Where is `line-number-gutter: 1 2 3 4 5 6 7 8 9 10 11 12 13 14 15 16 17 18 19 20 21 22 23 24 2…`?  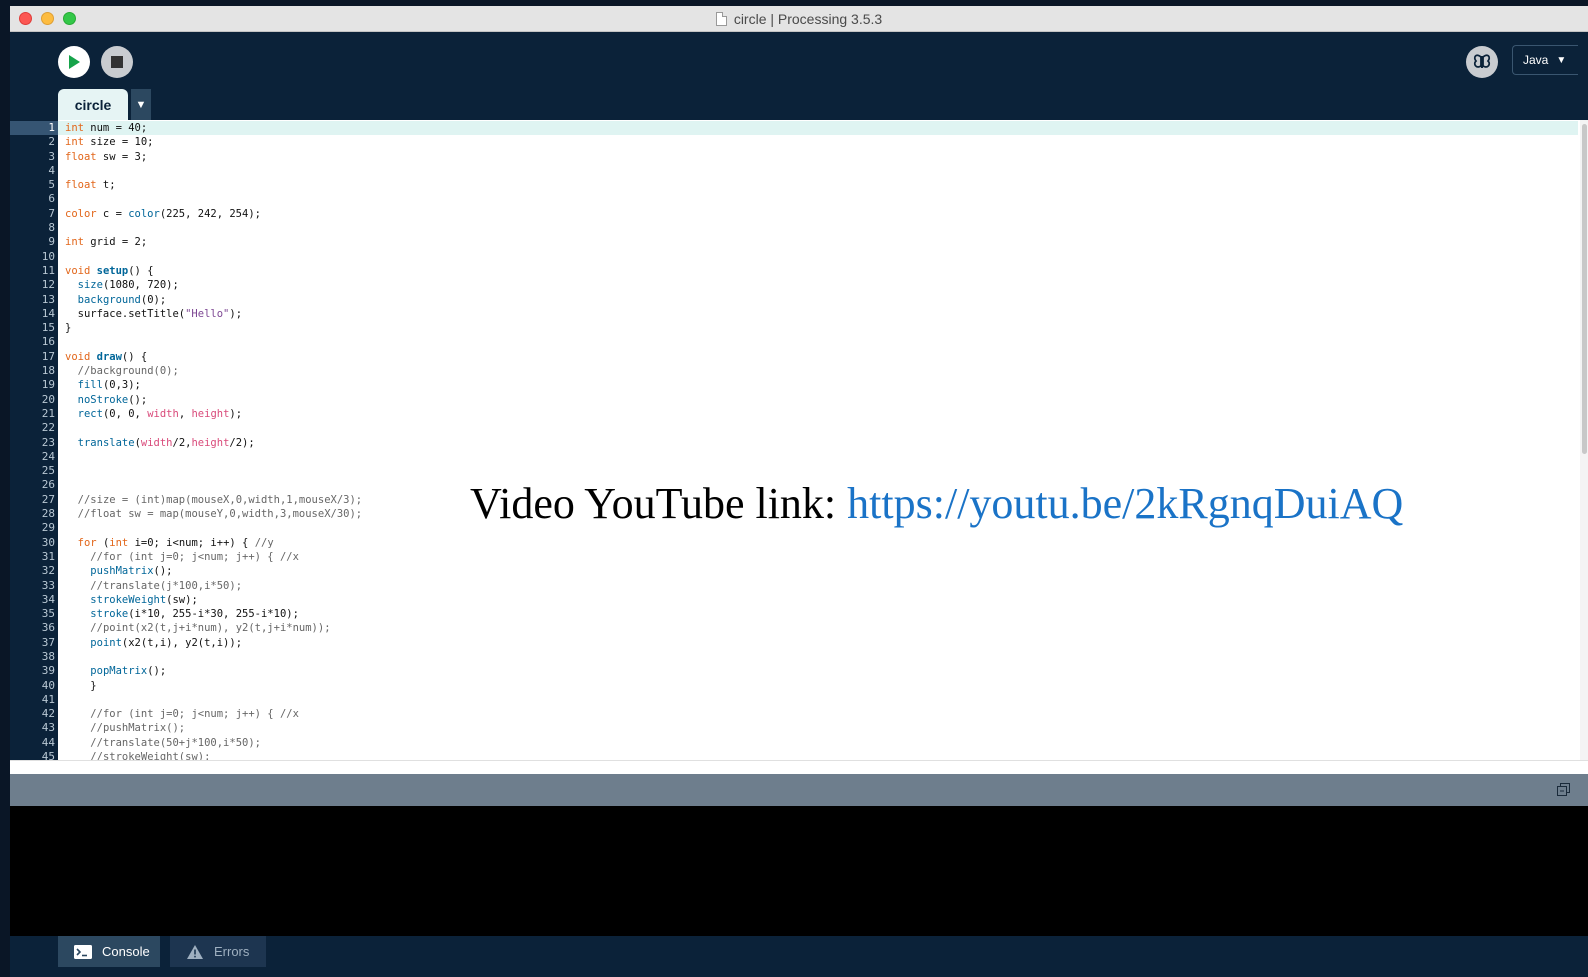 line-number-gutter: 1 2 3 4 5 6 7 8 9 10 11 12 13 14 15 16 17 18 19 20 21 22 23 24 2… is located at coordinates (34, 441).